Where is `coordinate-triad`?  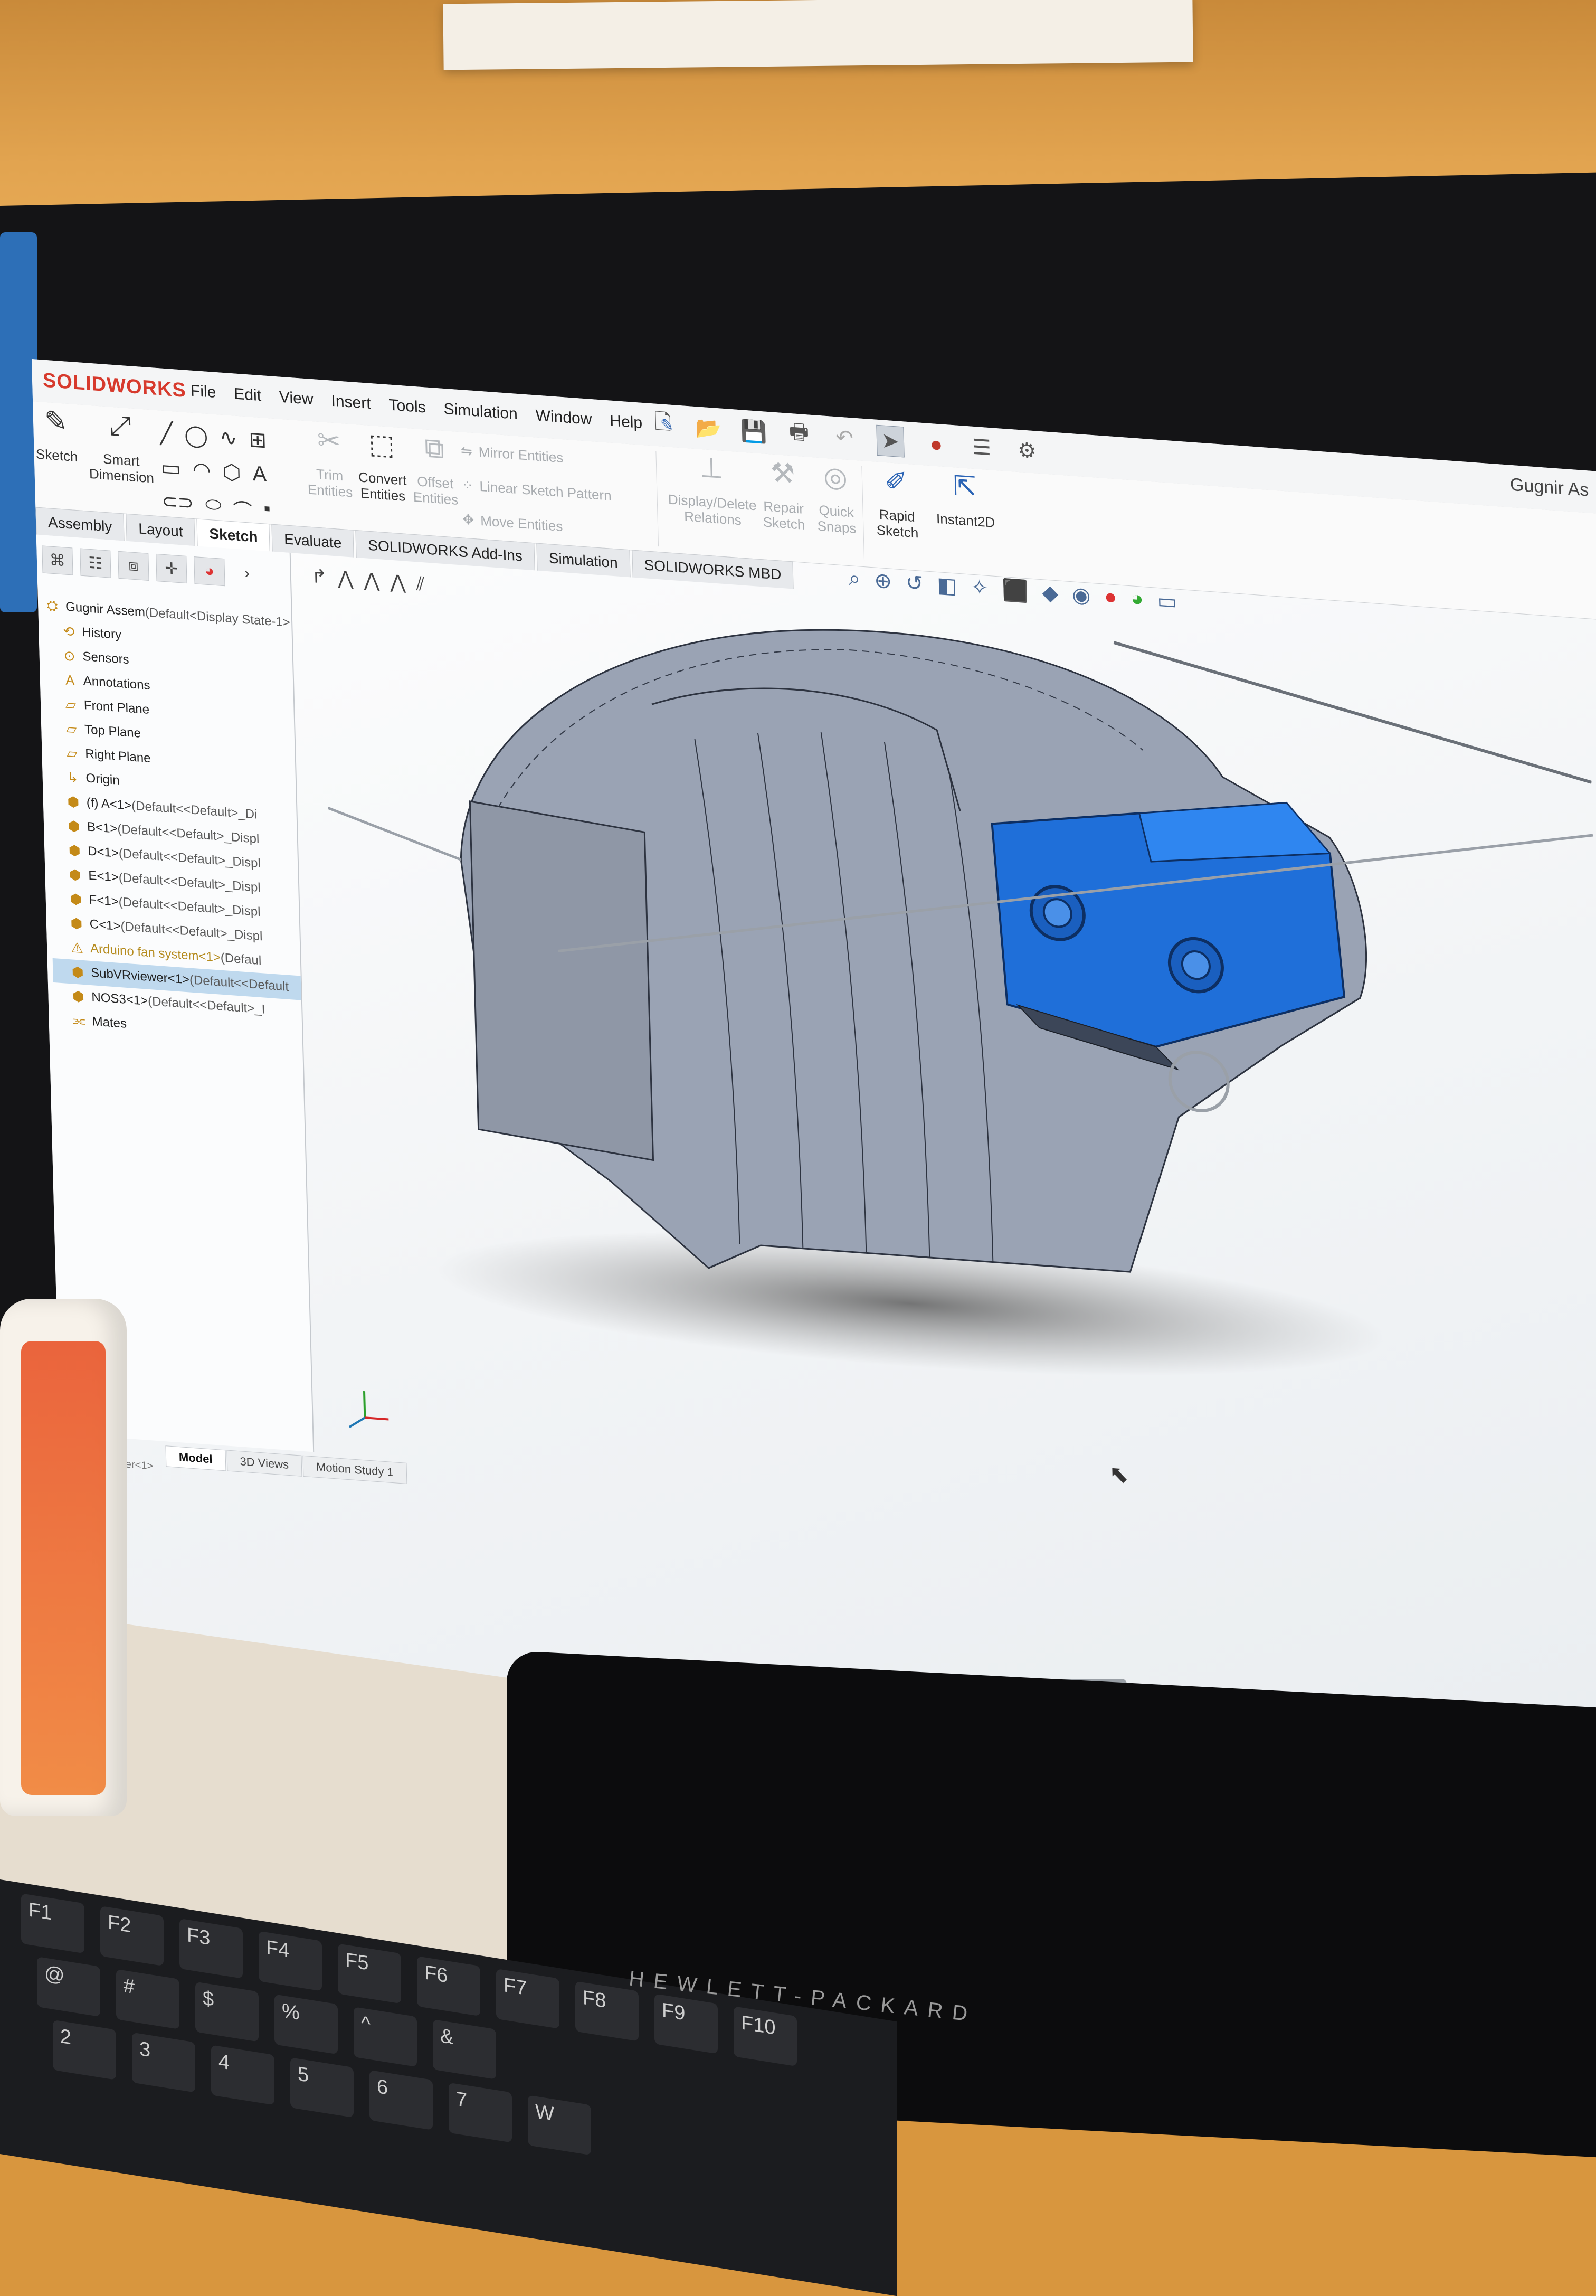 coordinate-triad is located at coordinates (368, 1409).